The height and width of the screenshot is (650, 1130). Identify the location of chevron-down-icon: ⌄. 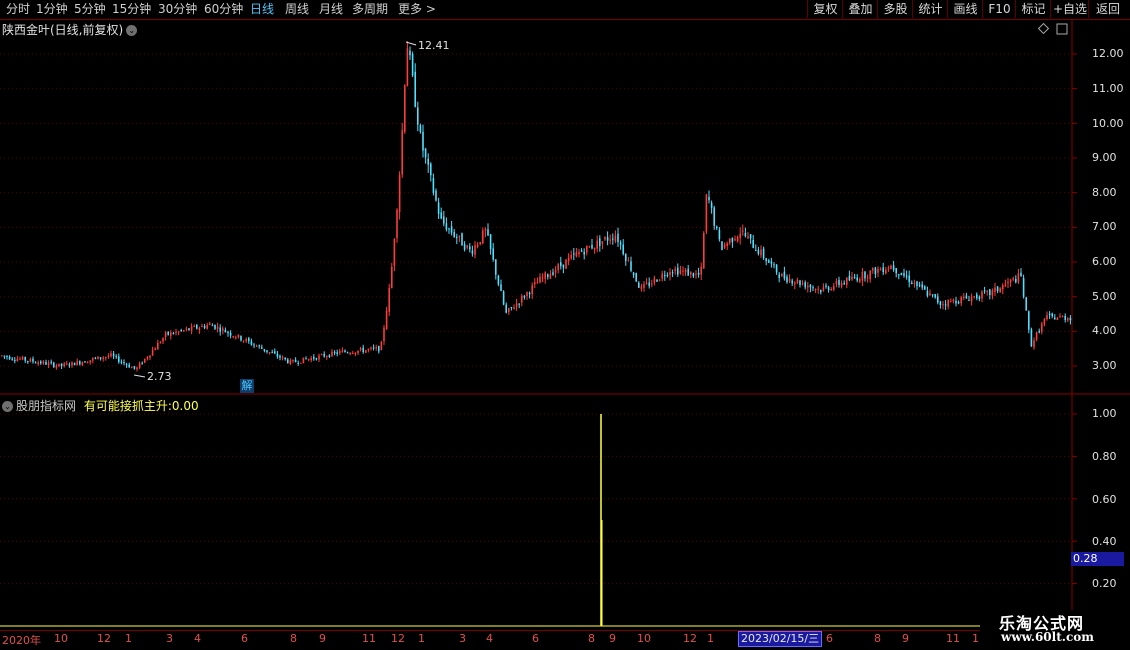
(7, 406).